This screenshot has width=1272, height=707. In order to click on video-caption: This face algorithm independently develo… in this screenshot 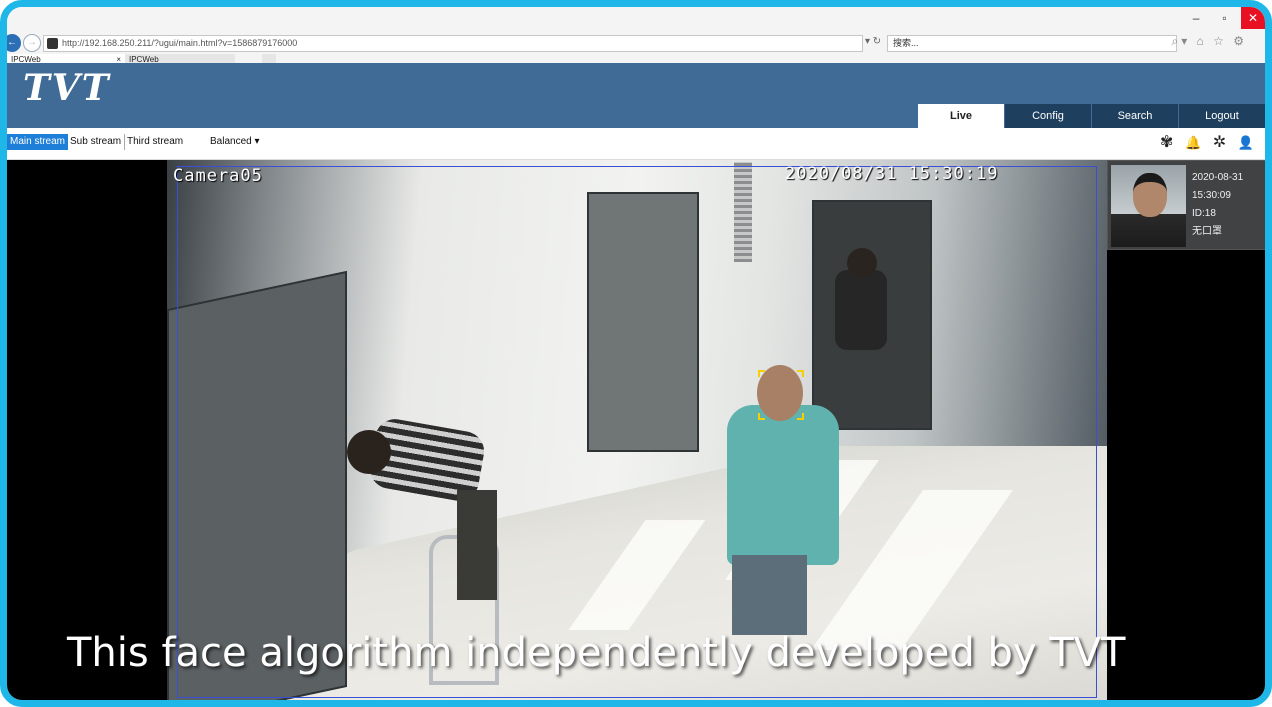, I will do `click(596, 653)`.